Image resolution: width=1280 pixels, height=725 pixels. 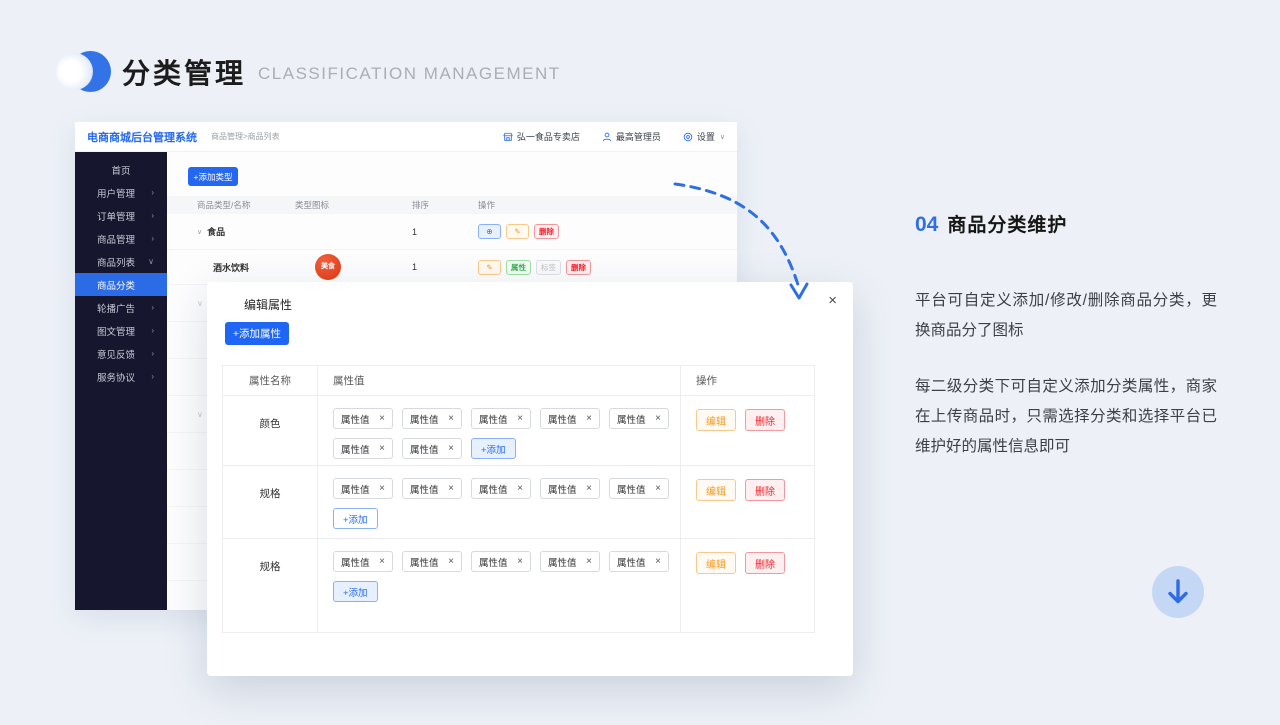 What do you see at coordinates (121, 192) in the screenshot?
I see `sidebar-item-2: 用户管理 ›` at bounding box center [121, 192].